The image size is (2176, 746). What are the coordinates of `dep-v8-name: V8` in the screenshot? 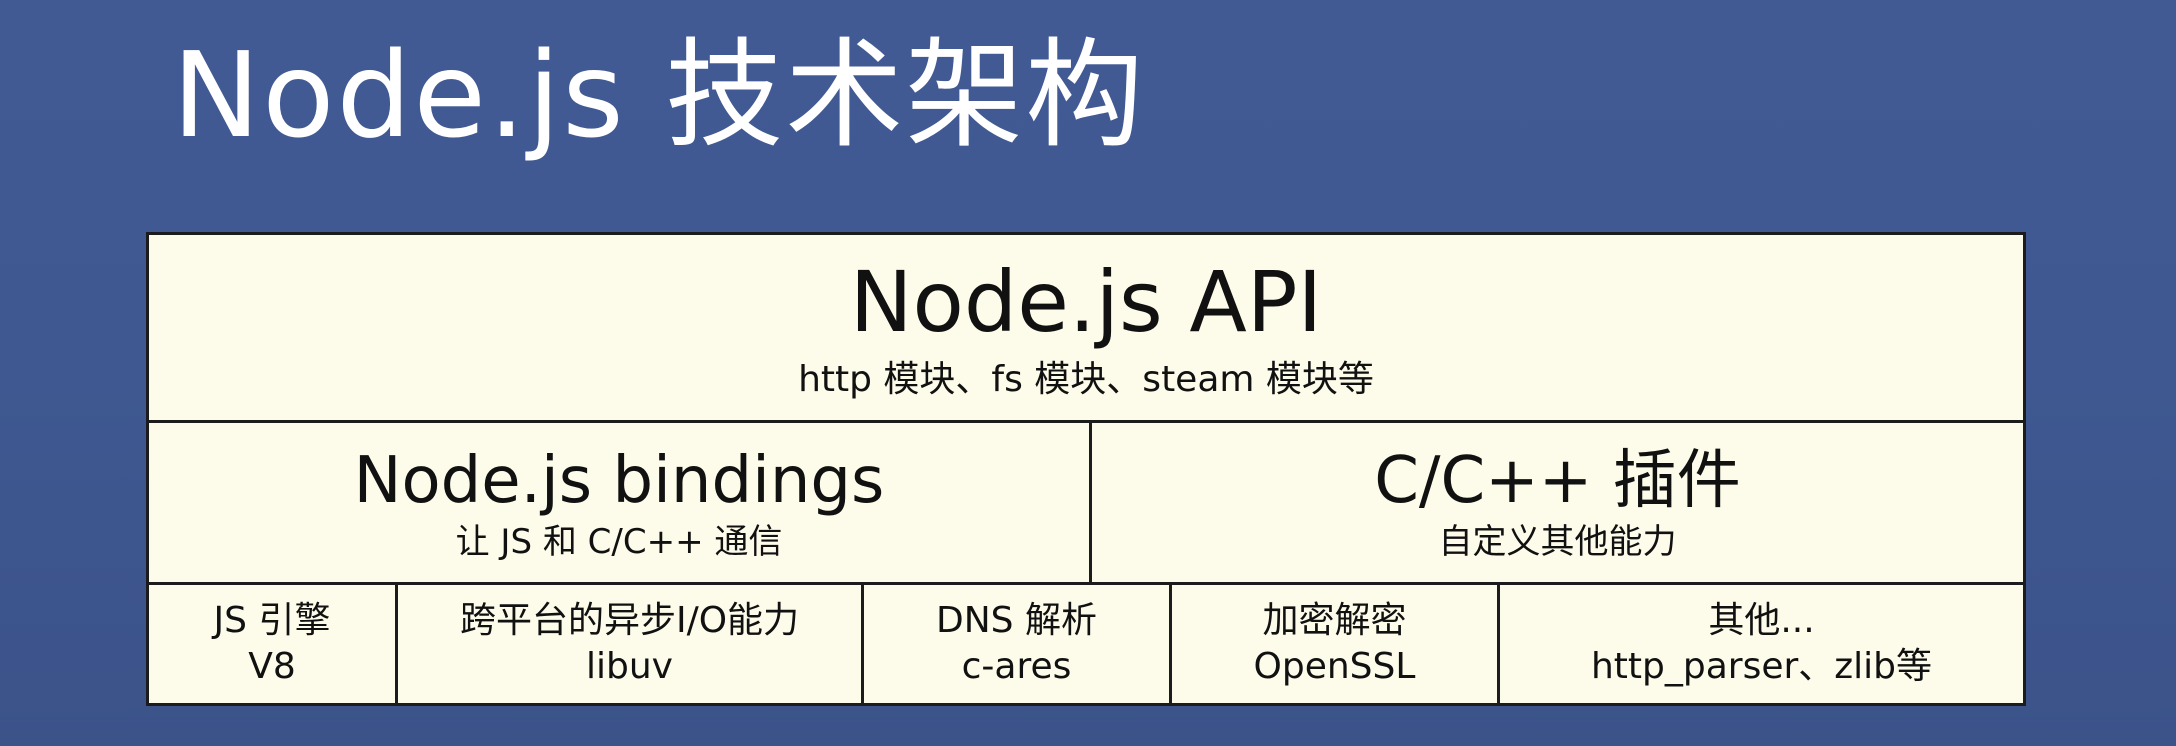 It's located at (272, 666).